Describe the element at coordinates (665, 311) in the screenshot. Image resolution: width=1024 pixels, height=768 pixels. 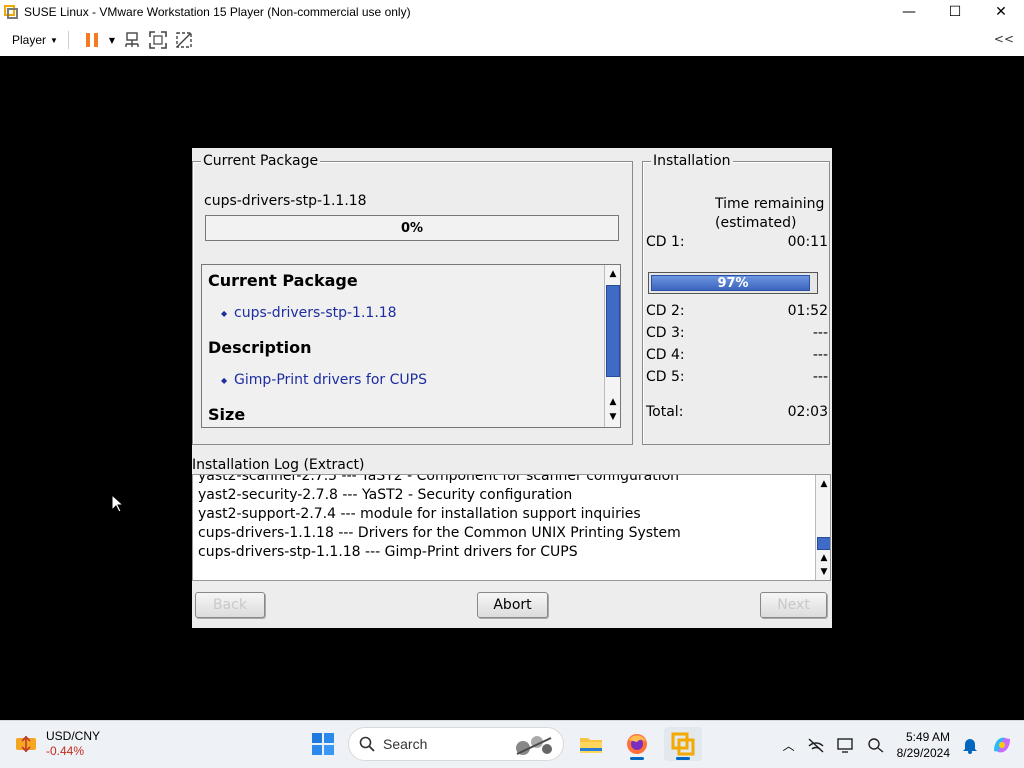
I see `cd2-label: CD 2:` at that location.